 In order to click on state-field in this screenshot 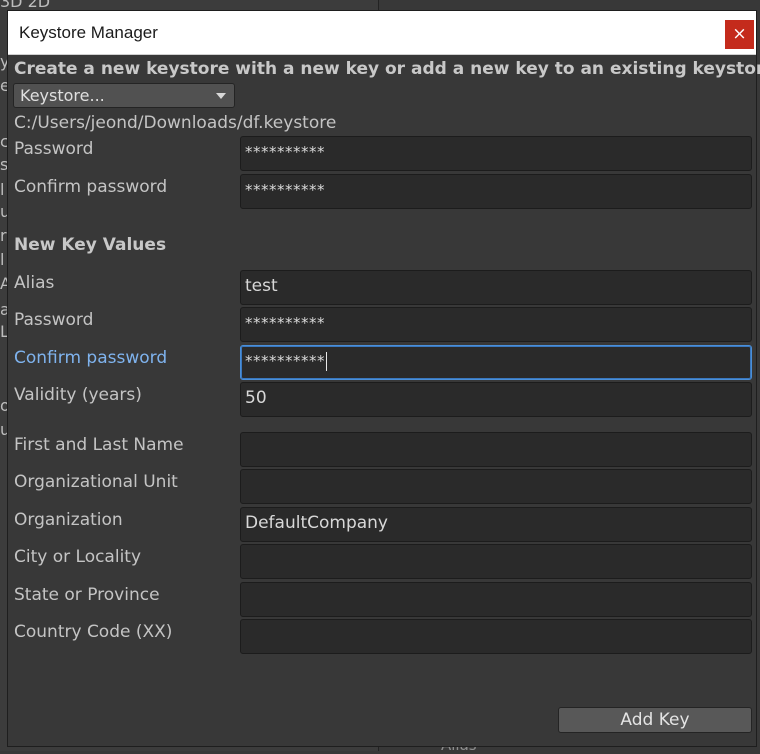, I will do `click(496, 599)`.